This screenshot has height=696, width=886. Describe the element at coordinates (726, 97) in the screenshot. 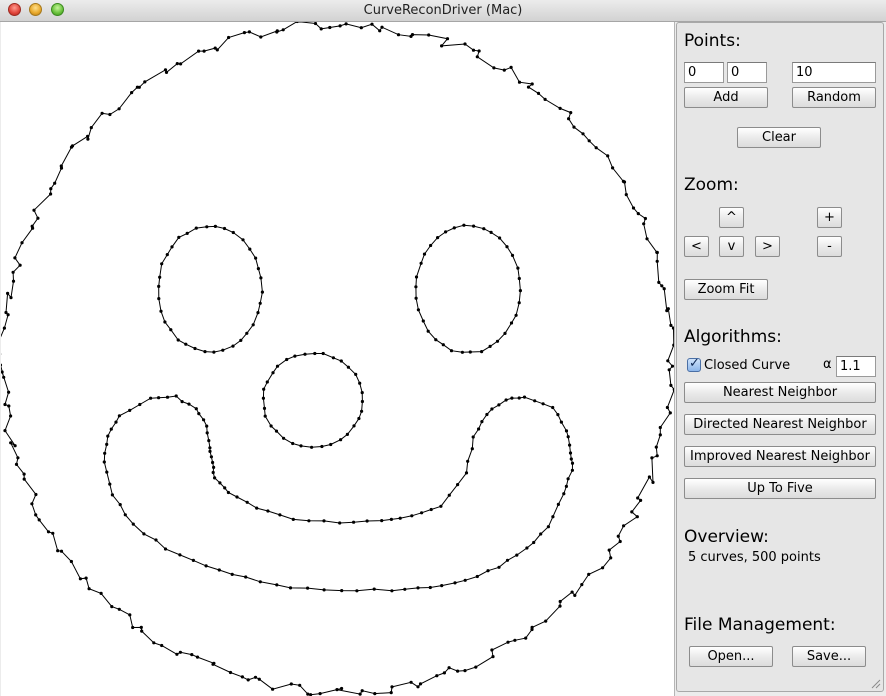

I see `add-point-button: Add` at that location.